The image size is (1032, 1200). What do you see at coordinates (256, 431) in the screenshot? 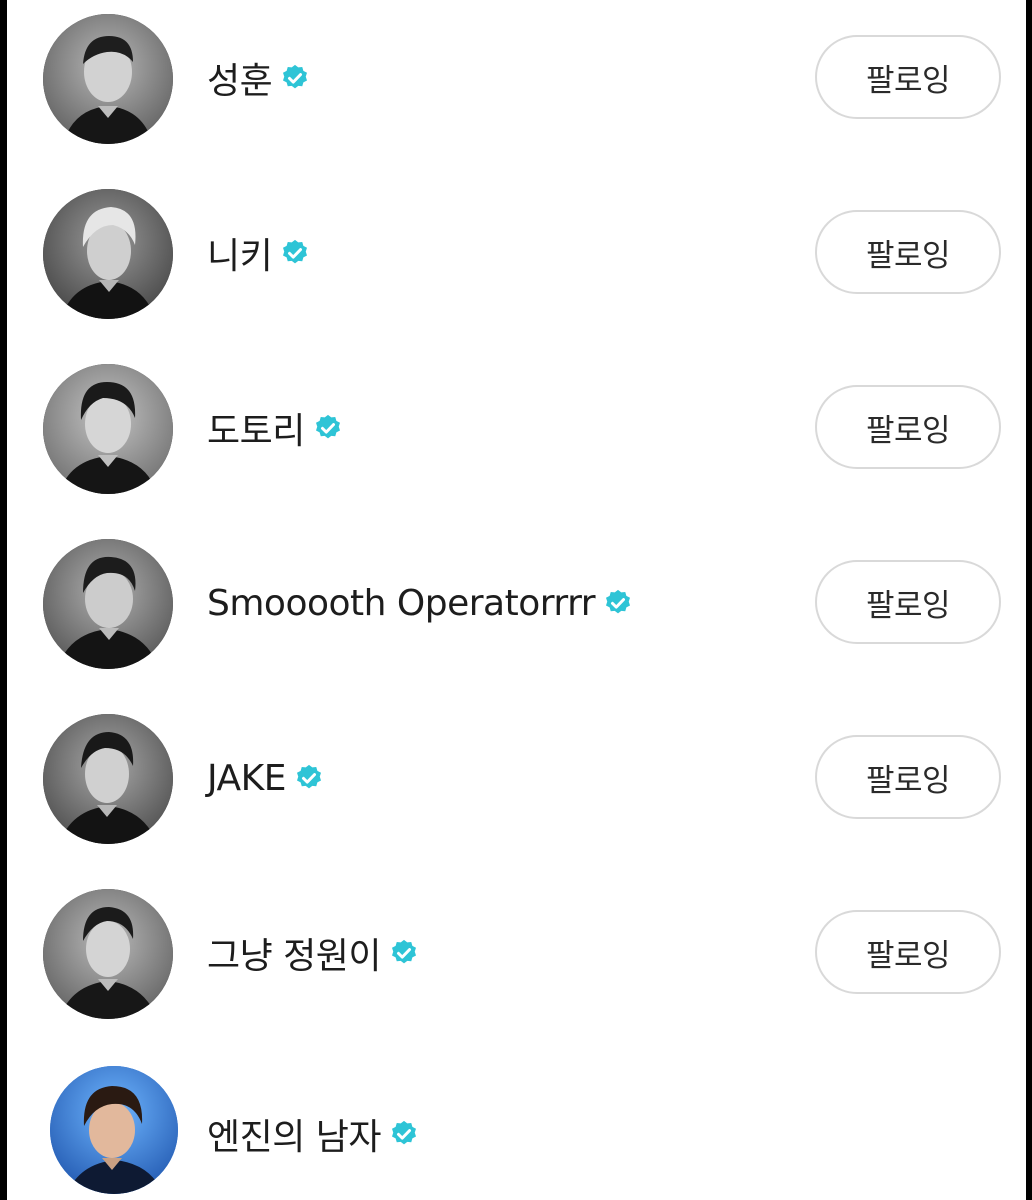
I see `username: 도토리` at bounding box center [256, 431].